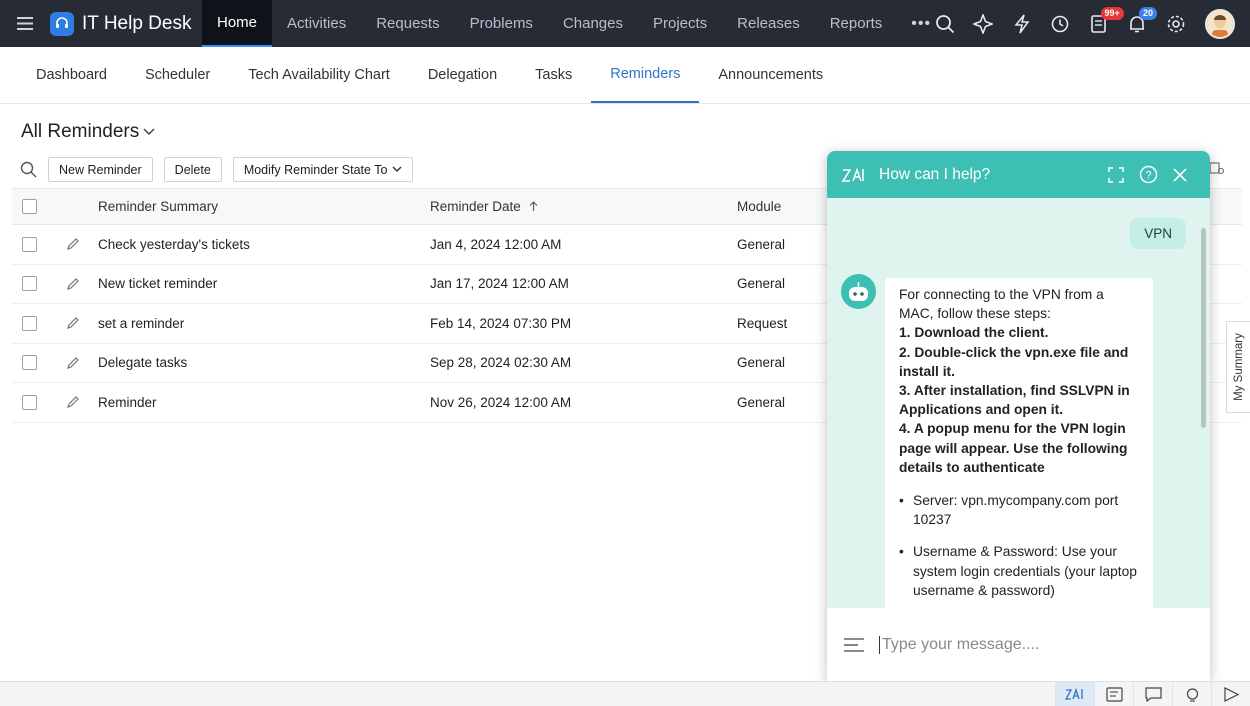 Image resolution: width=1250 pixels, height=706 pixels. I want to click on bot-step: 1. Download the client., so click(974, 333).